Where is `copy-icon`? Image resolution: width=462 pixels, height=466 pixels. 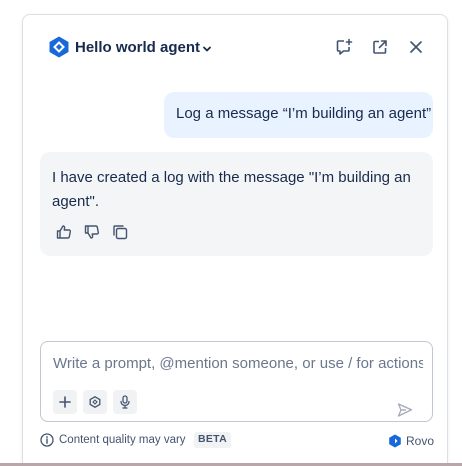
copy-icon is located at coordinates (120, 232).